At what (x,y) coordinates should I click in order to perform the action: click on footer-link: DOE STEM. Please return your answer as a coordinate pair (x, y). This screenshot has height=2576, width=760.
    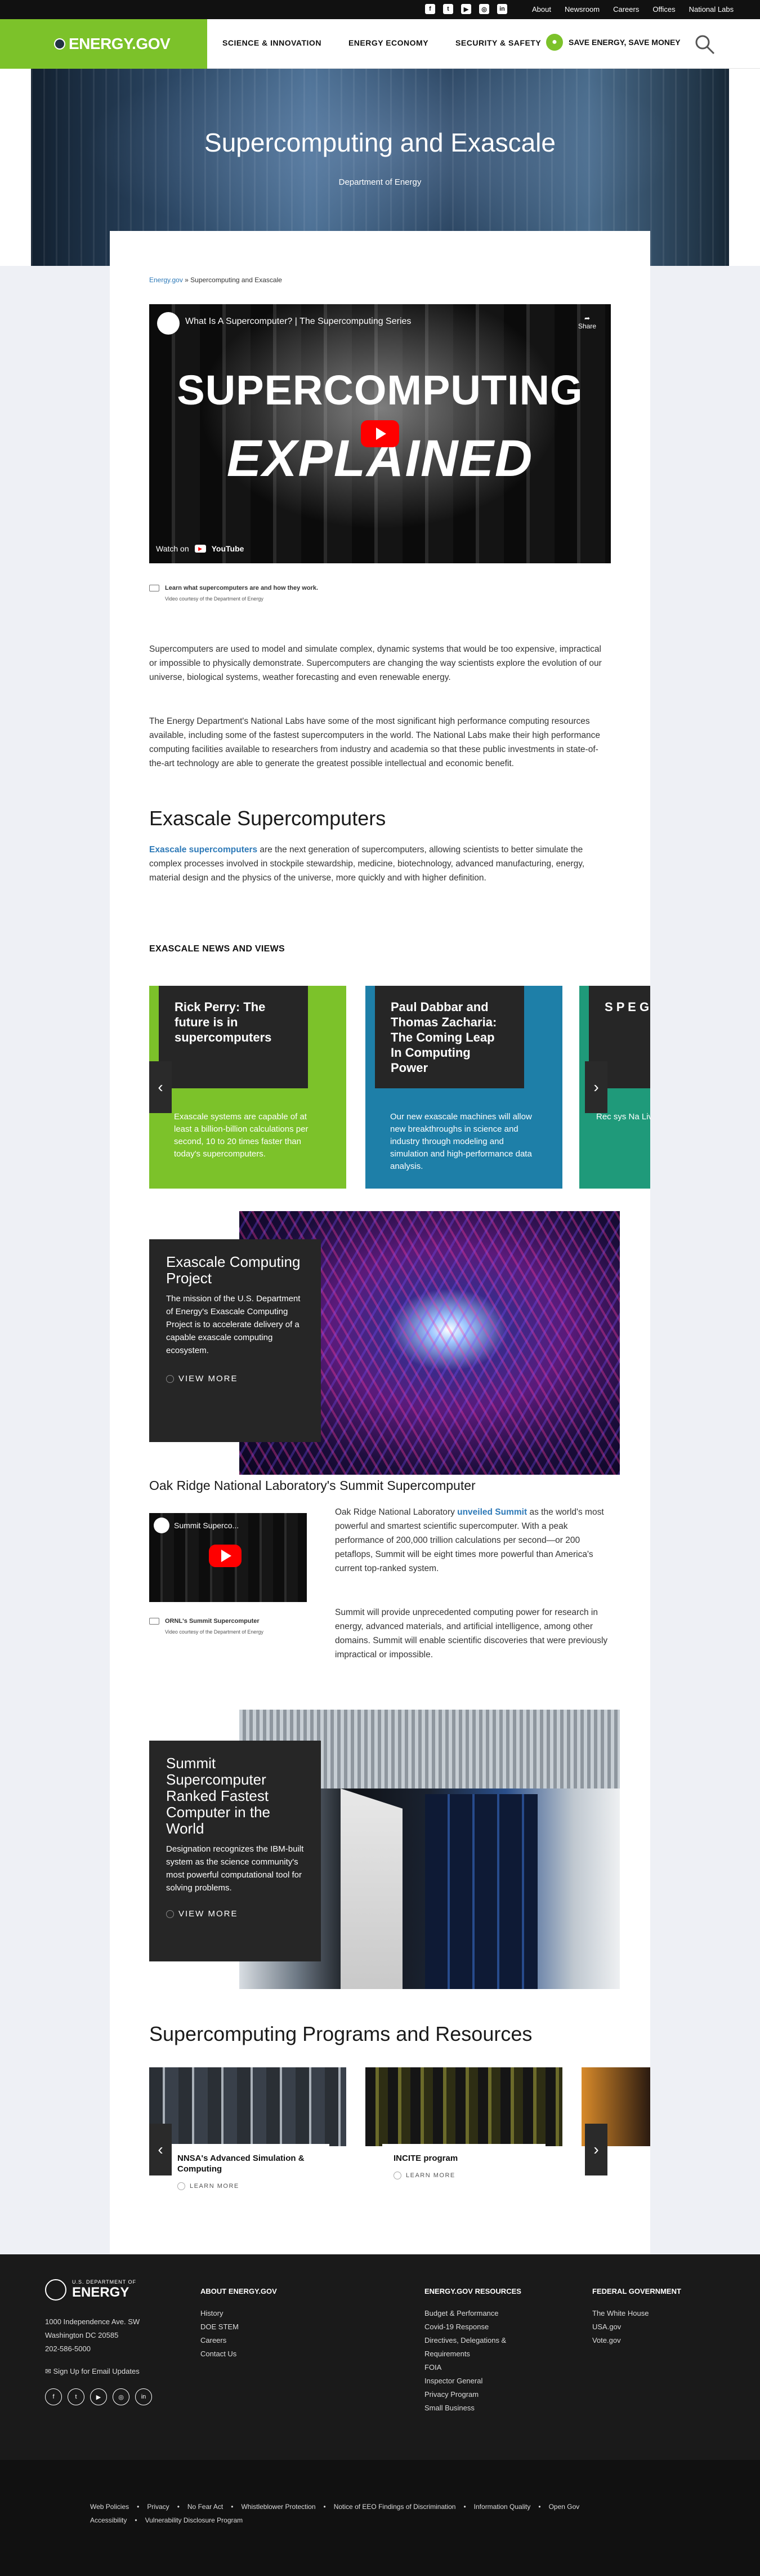
    Looking at the image, I should click on (239, 2327).